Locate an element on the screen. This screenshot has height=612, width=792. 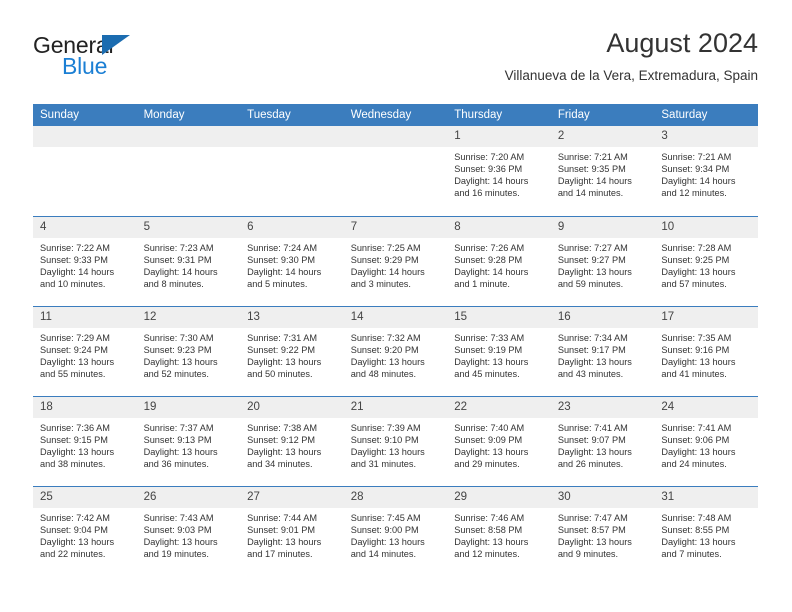
day-detail-sunrise: Sunrise: 7:31 AM is located at coordinates (282, 337).